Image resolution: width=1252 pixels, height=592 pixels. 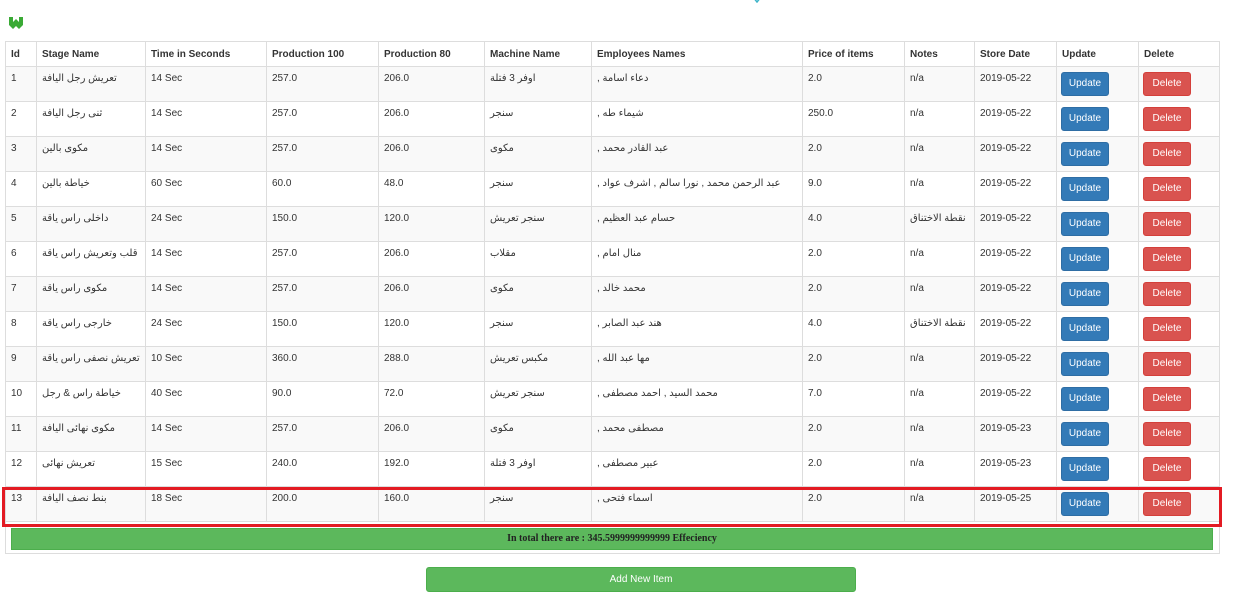 What do you see at coordinates (1015, 54) in the screenshot?
I see `header-store-date: Store Date` at bounding box center [1015, 54].